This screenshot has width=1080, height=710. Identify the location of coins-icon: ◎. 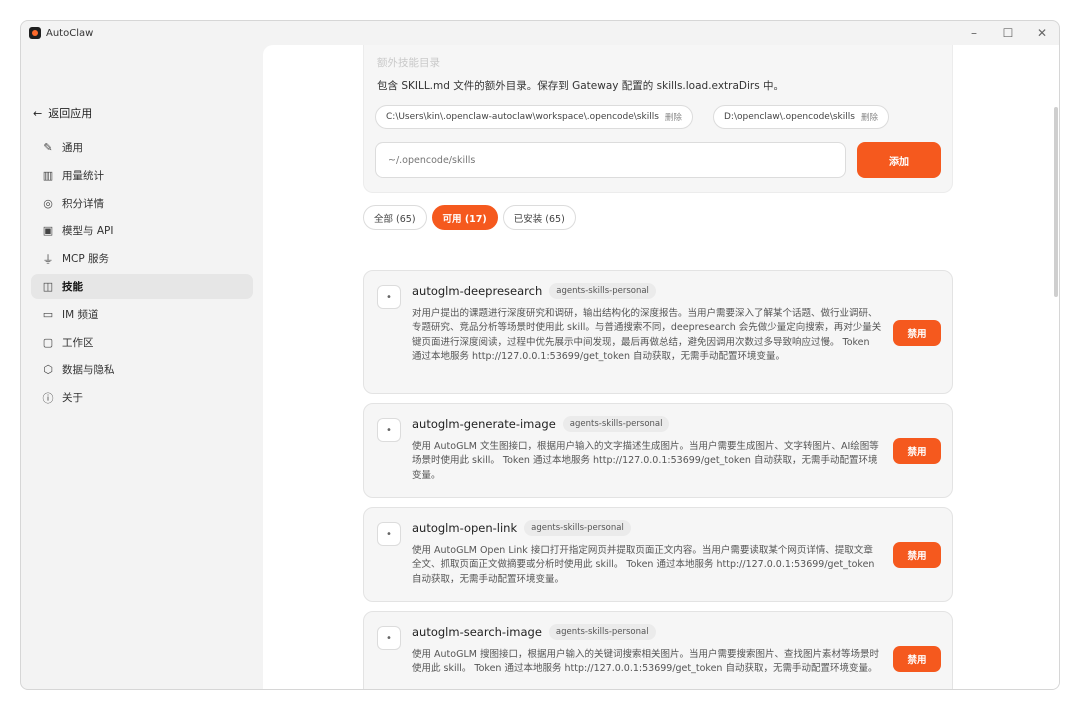
(48, 203).